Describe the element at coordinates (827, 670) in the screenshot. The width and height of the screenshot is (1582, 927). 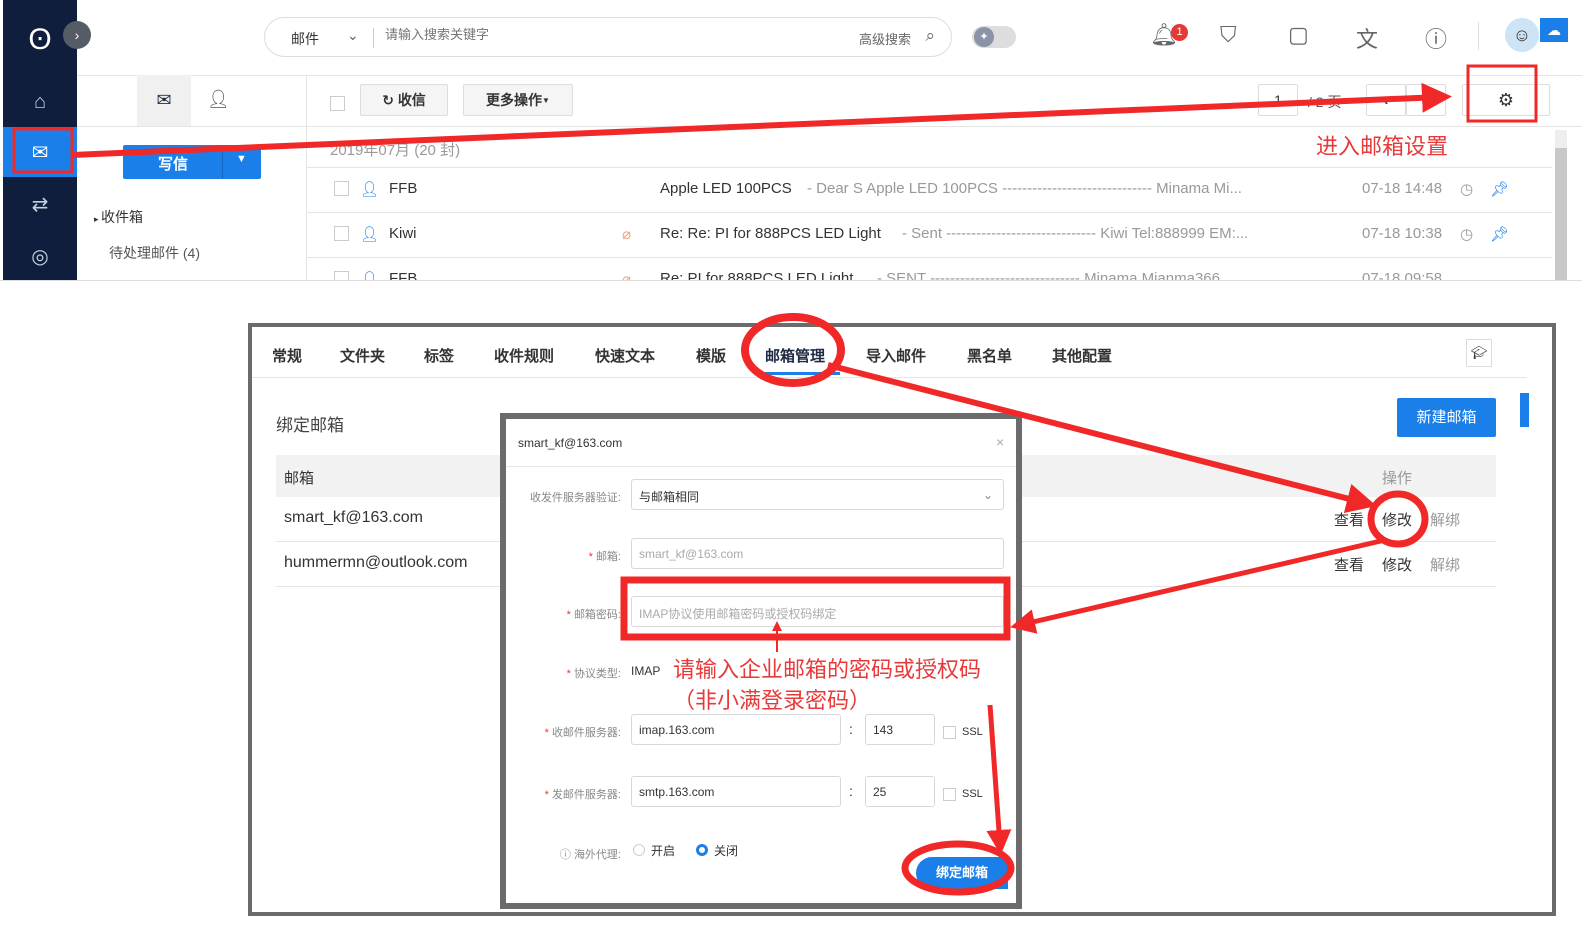
I see `annotation-password-hint: 请输入企业邮箱的密码或授权码` at that location.